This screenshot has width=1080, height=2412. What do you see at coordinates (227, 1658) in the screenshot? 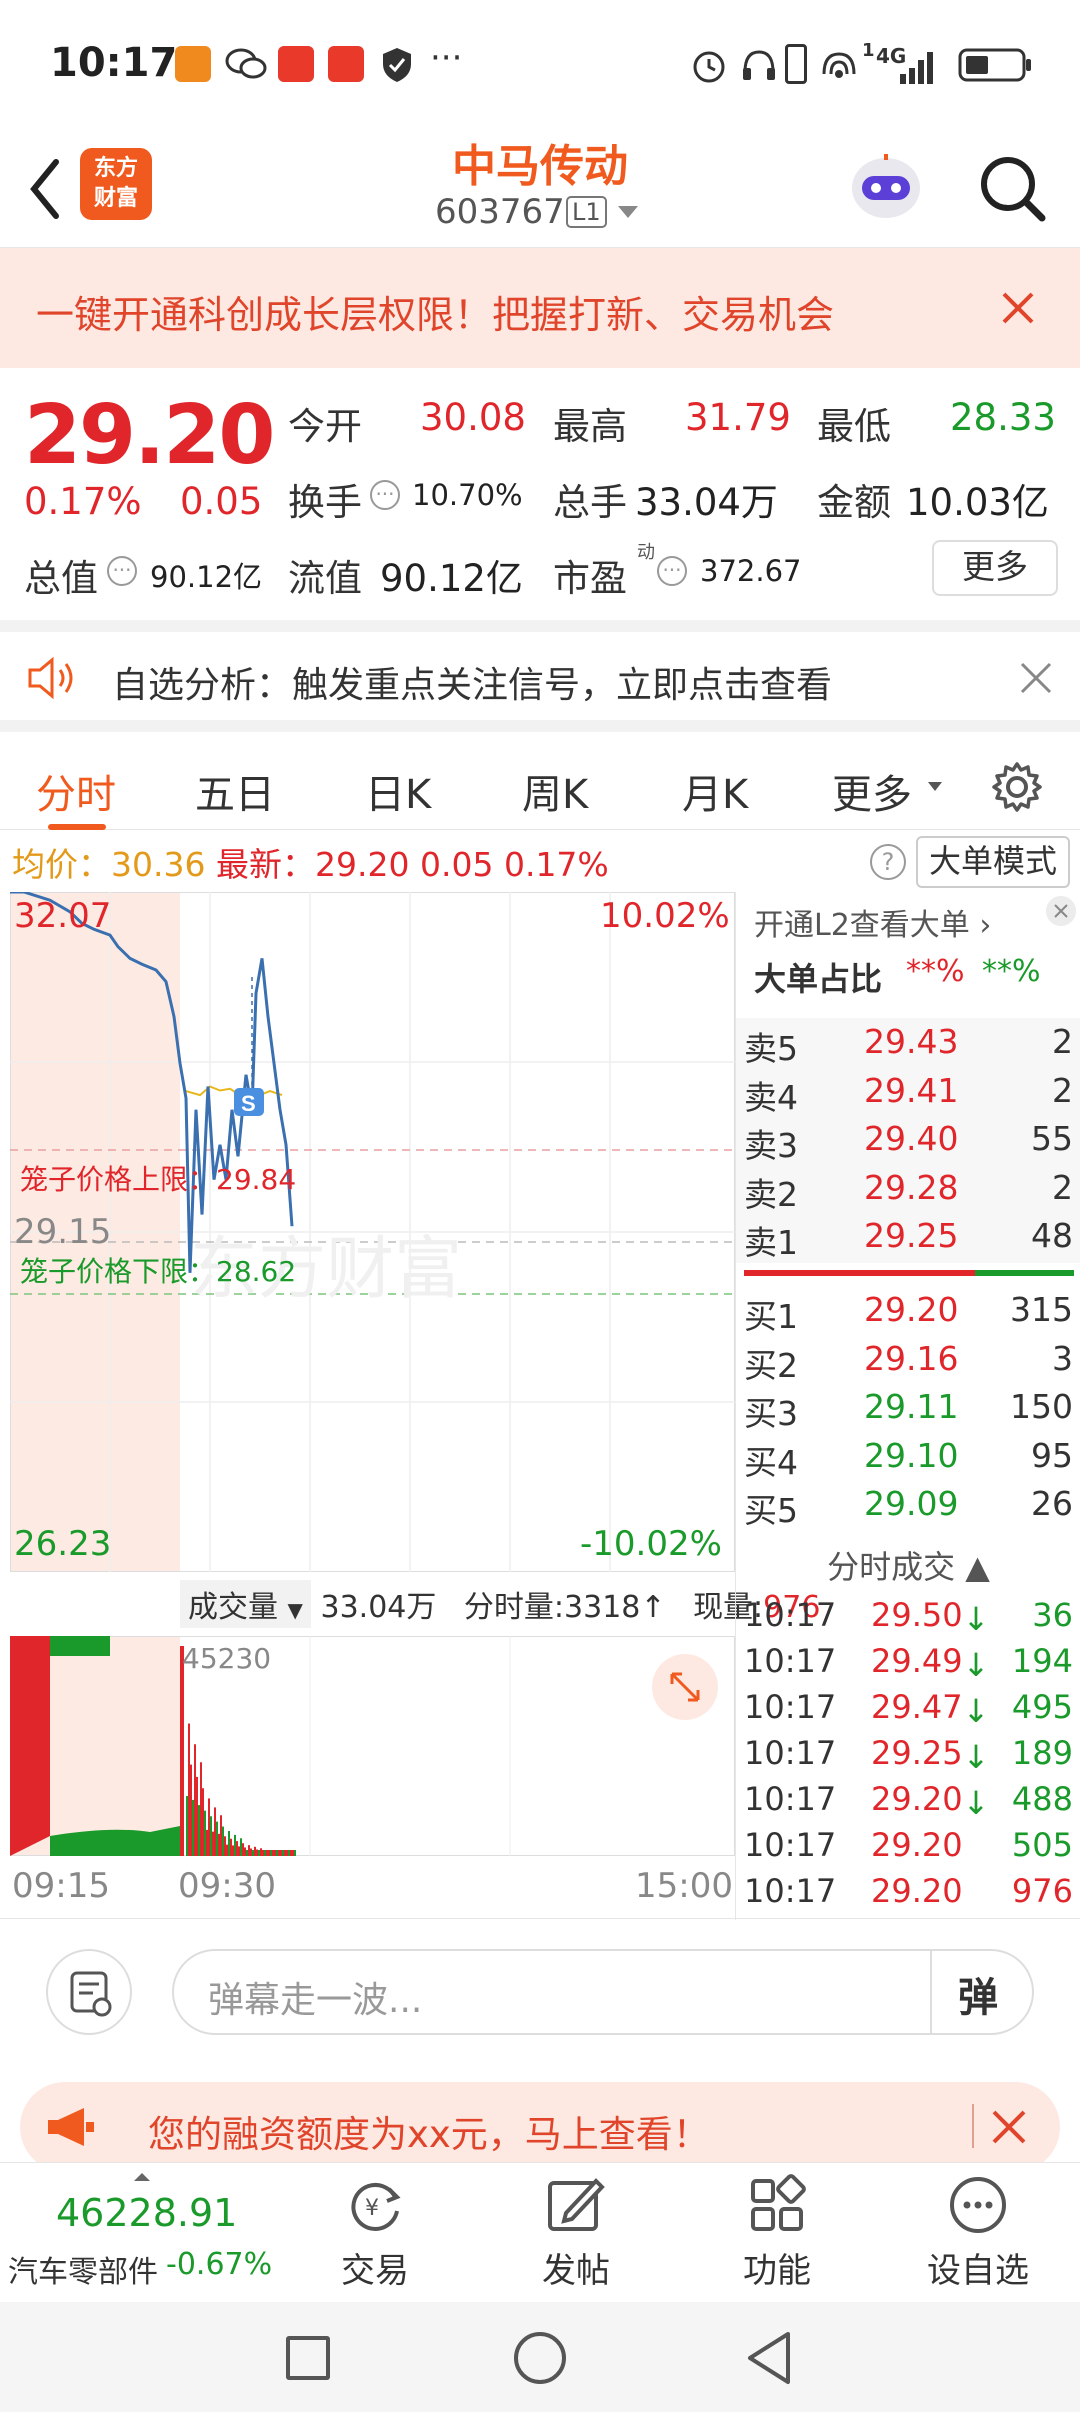
I see `volume-peak-label: 45230` at bounding box center [227, 1658].